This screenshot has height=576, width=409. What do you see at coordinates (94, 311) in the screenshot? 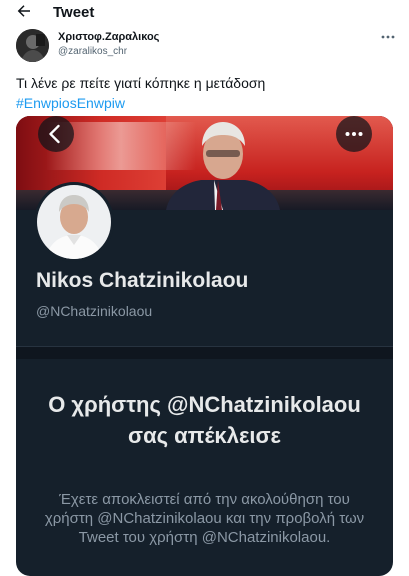
I see `profile-handle: @NChatzinikolaou` at bounding box center [94, 311].